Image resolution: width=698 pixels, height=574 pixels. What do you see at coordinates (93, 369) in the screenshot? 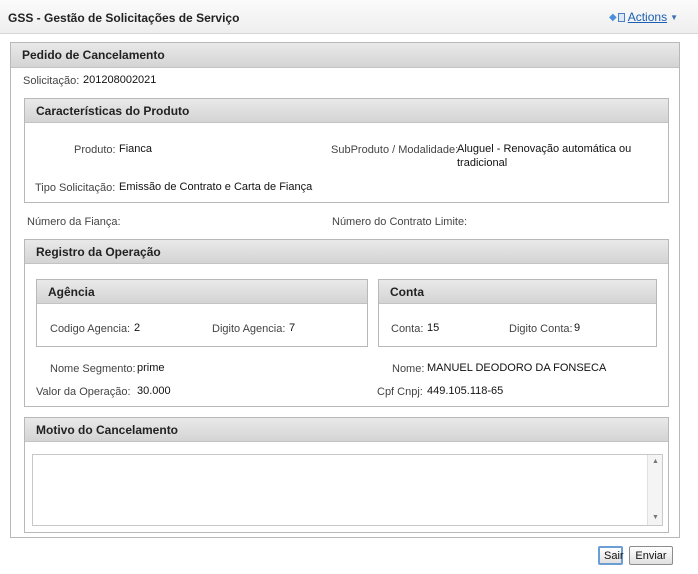
I see `segmento-label: Nome Segmento:` at bounding box center [93, 369].